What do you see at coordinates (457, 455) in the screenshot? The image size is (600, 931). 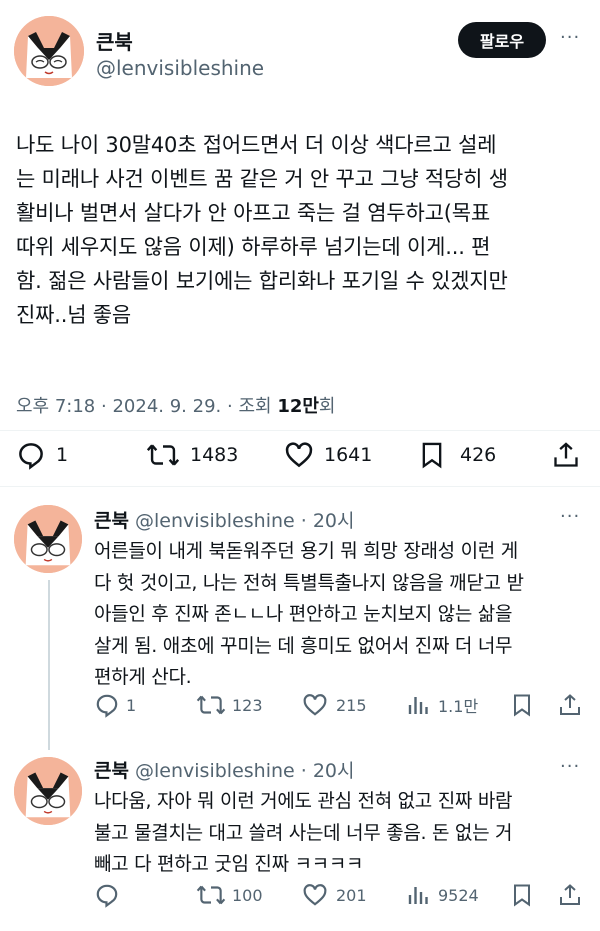 I see `bookmark-button: 426` at bounding box center [457, 455].